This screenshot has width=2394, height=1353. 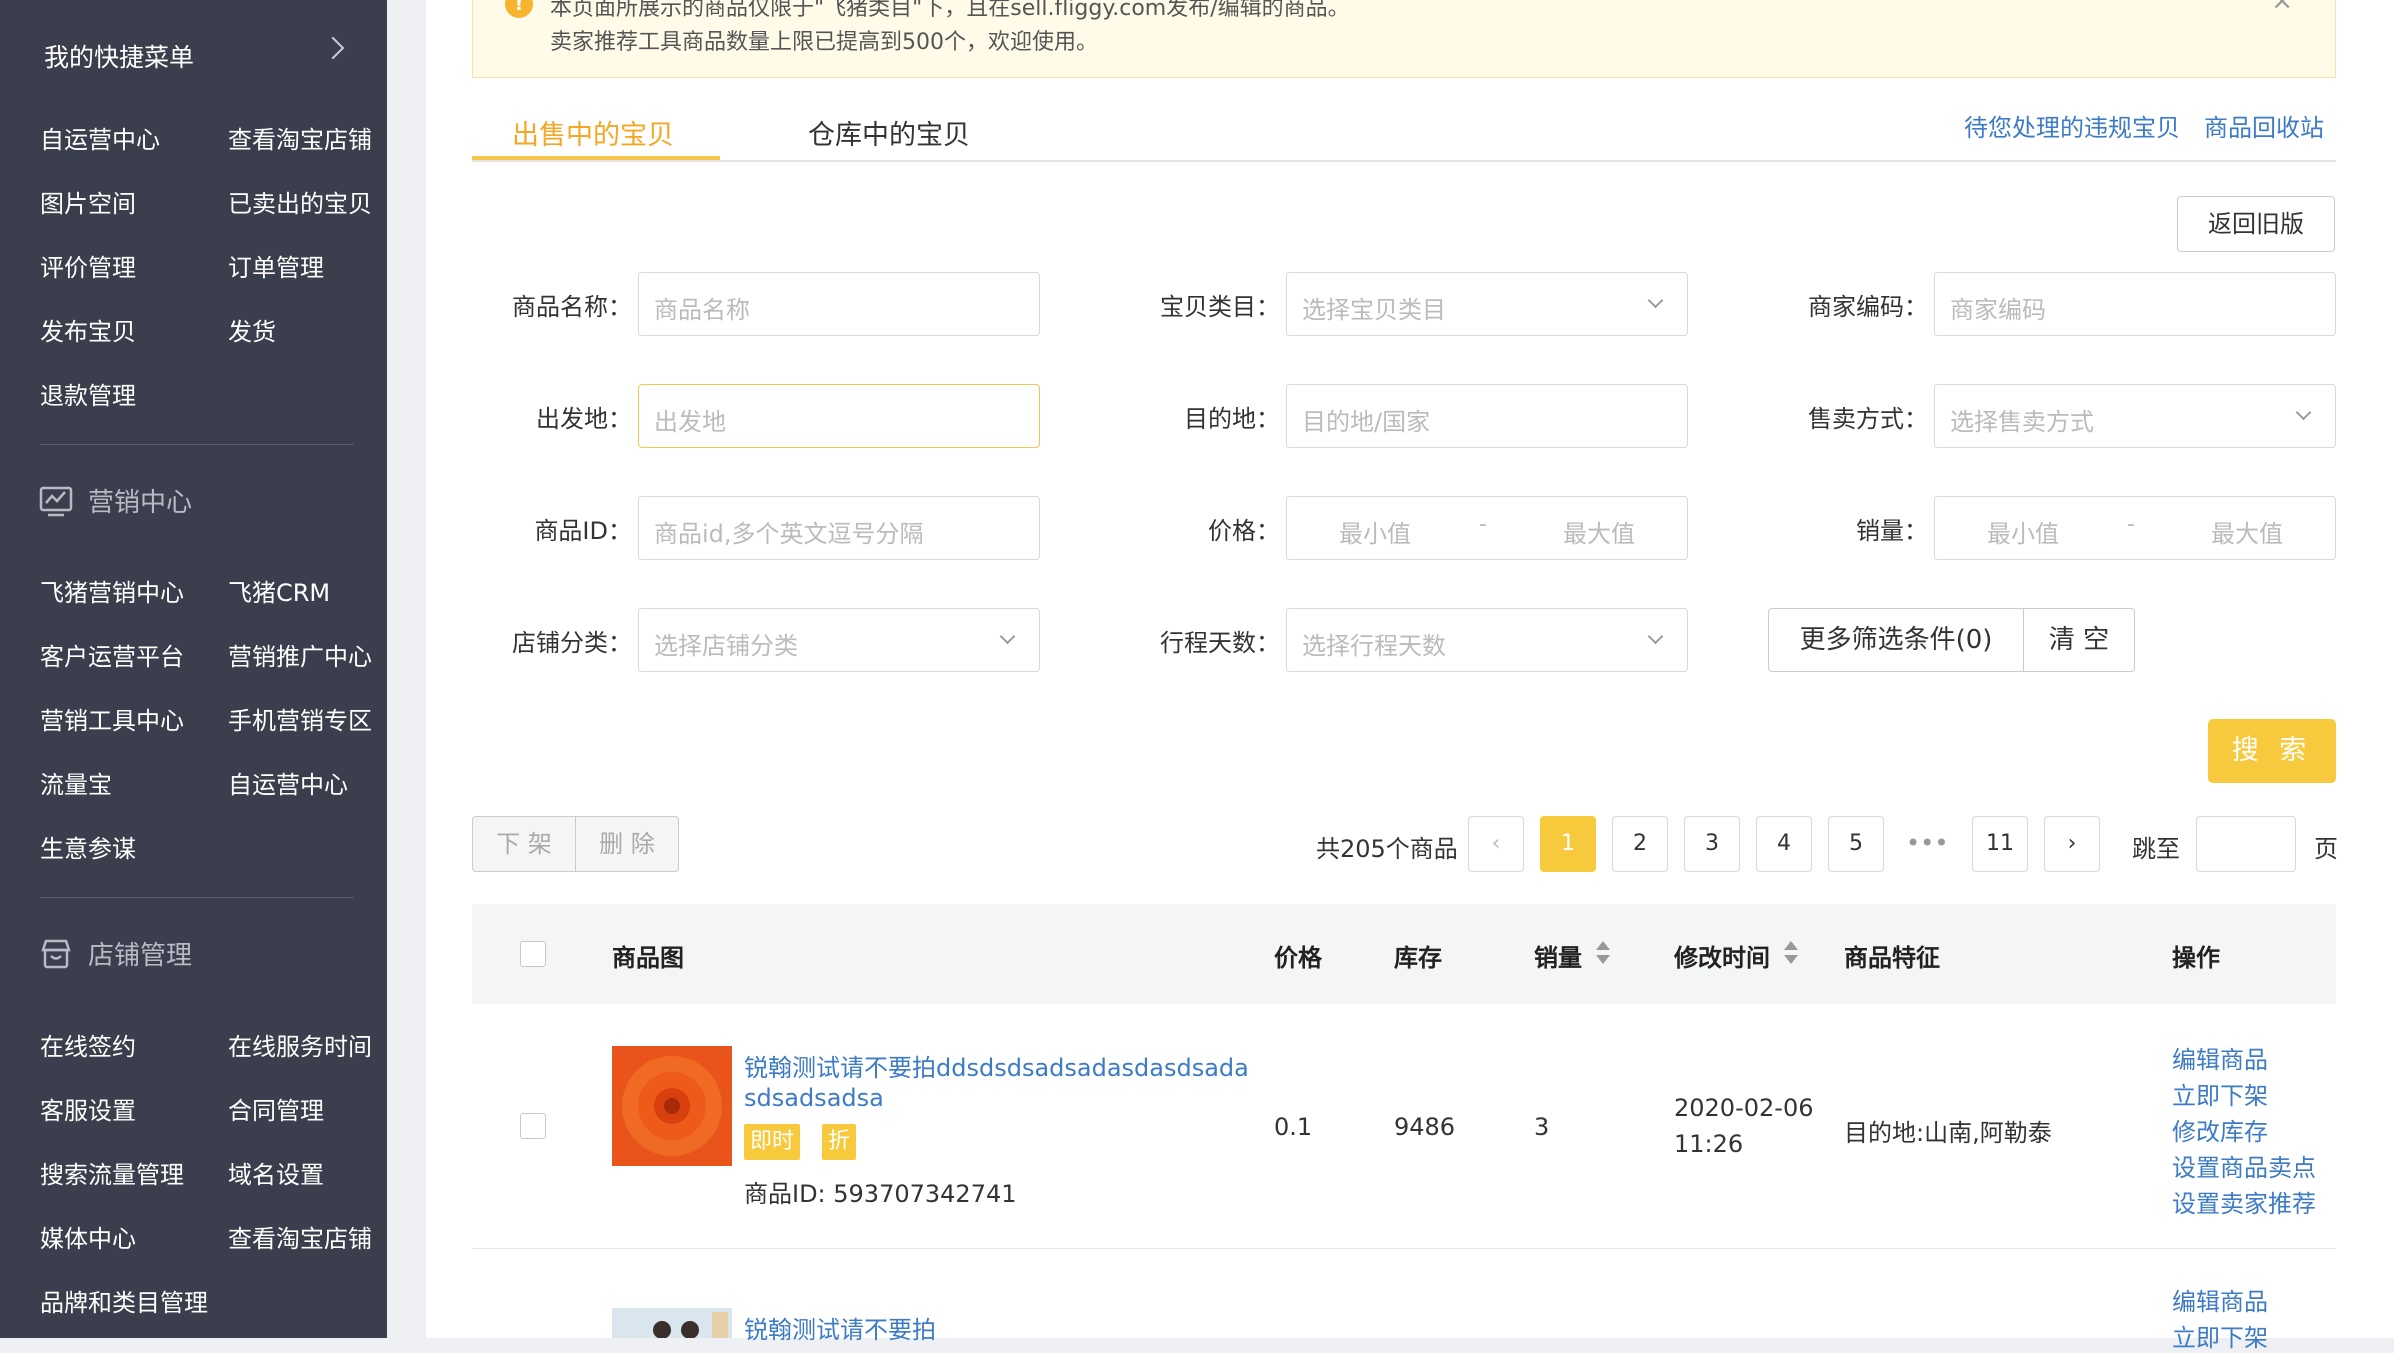 What do you see at coordinates (524, 844) in the screenshot?
I see `off-shelf-button: 下 架` at bounding box center [524, 844].